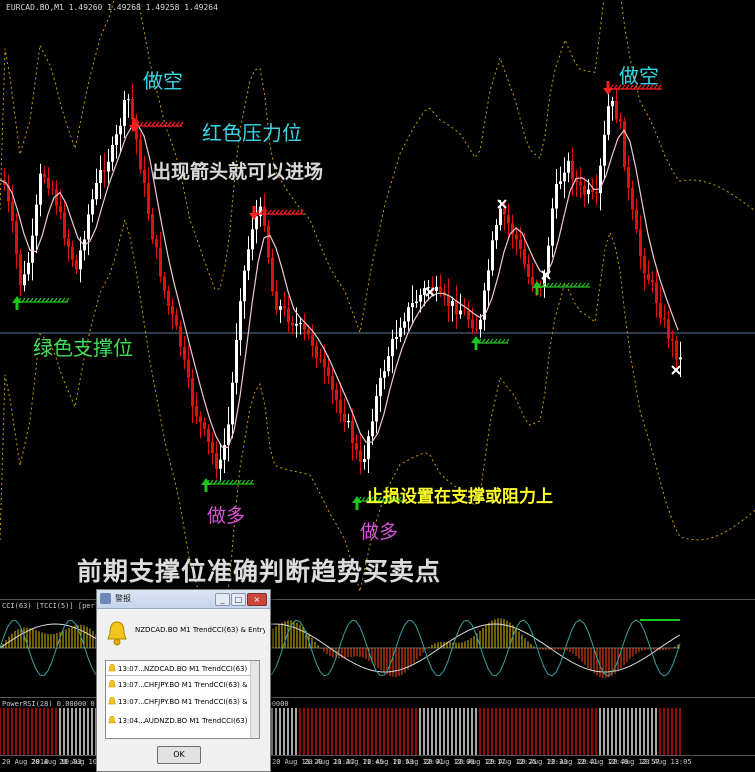  What do you see at coordinates (226, 516) in the screenshot?
I see `annotation-long-1: 做多` at bounding box center [226, 516].